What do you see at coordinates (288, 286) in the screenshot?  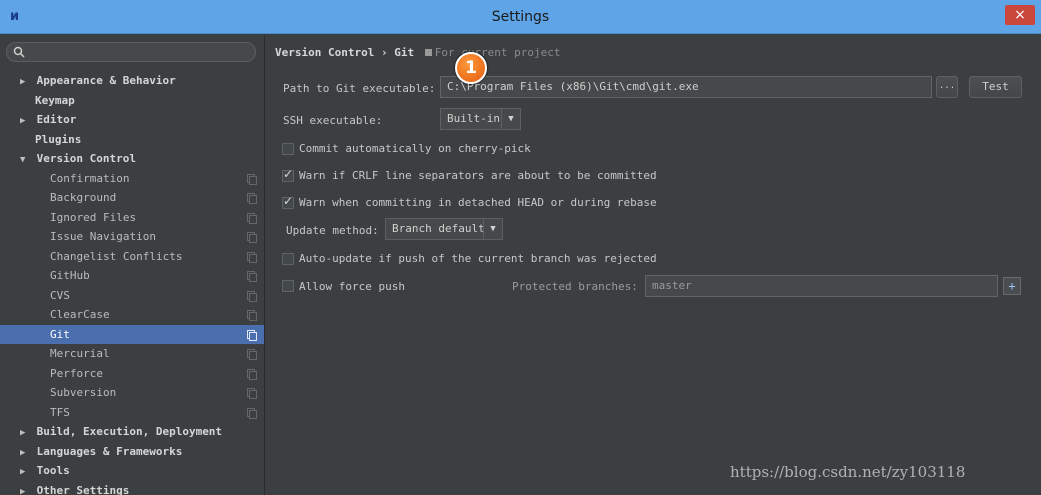 I see `force-push-checkbox` at bounding box center [288, 286].